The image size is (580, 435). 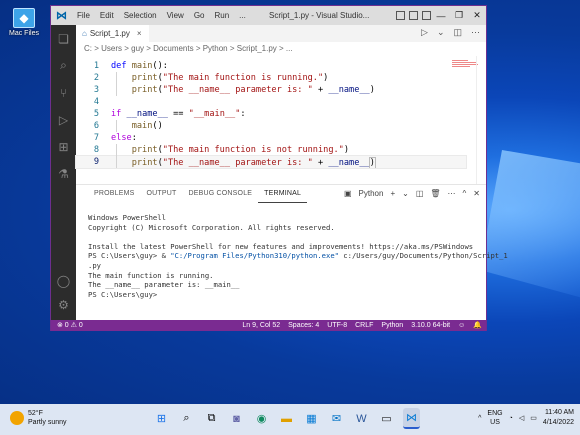 What do you see at coordinates (261, 325) in the screenshot?
I see `cursor-position: Ln 9, Col 52` at bounding box center [261, 325].